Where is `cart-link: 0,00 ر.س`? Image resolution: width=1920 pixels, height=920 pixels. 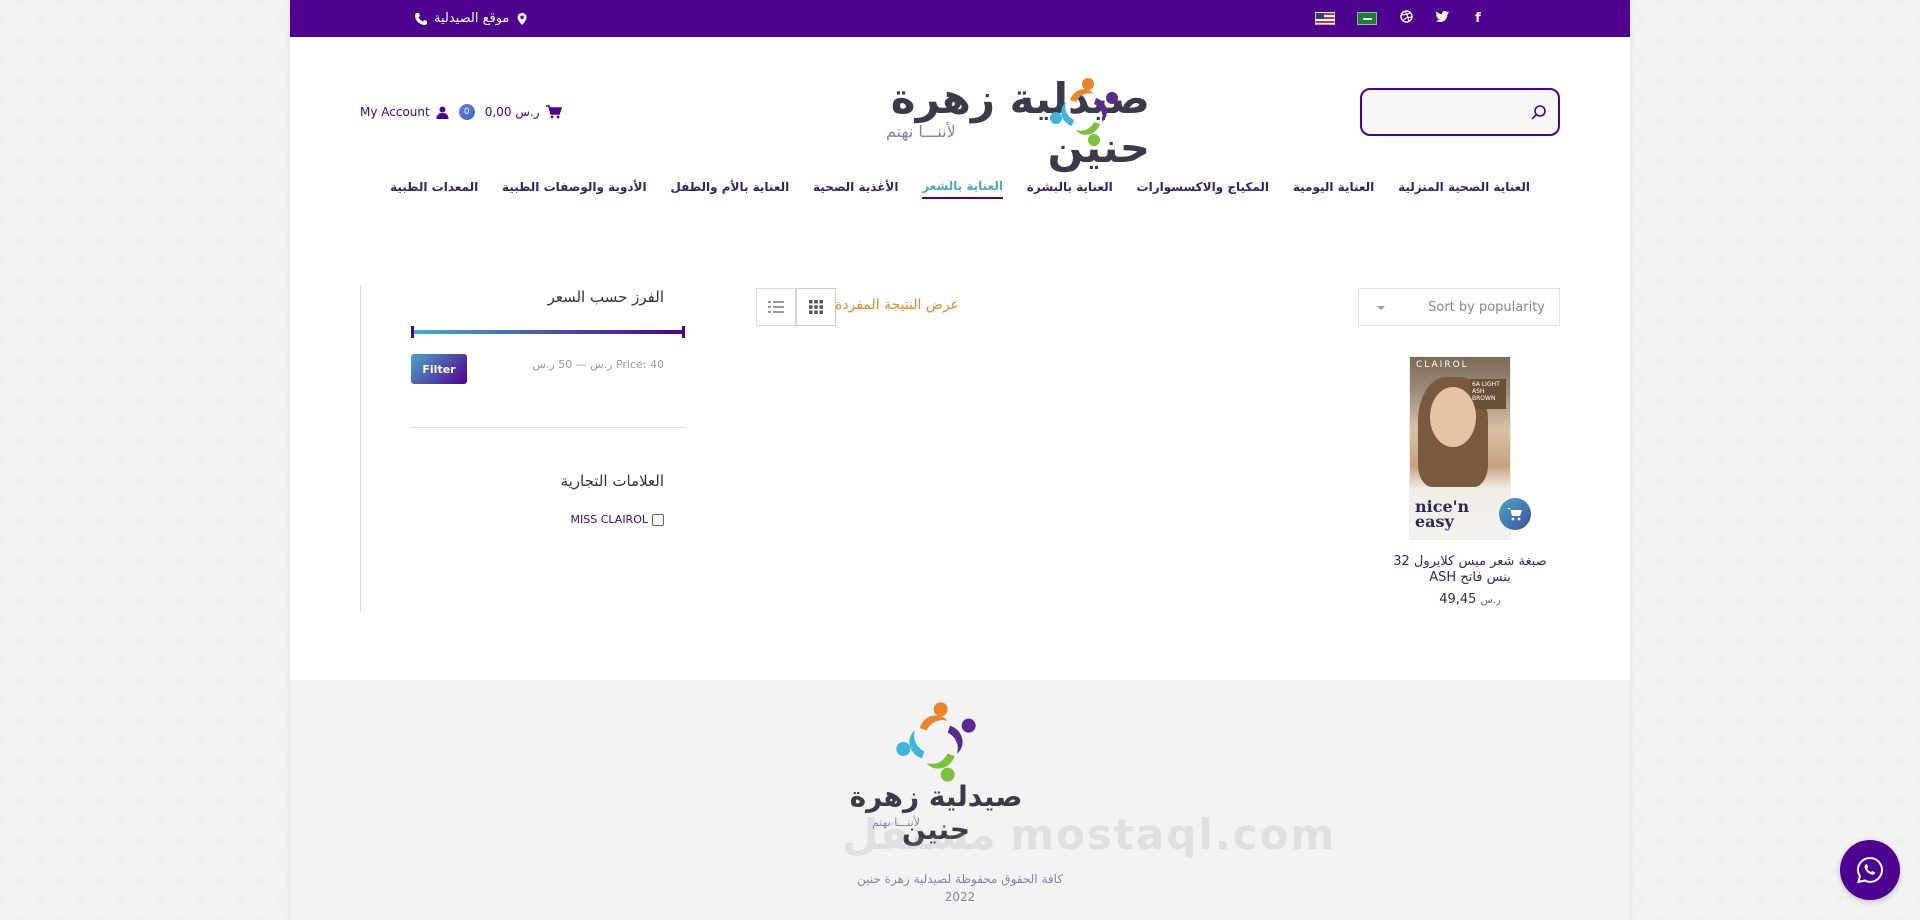 cart-link: 0,00 ر.س is located at coordinates (523, 112).